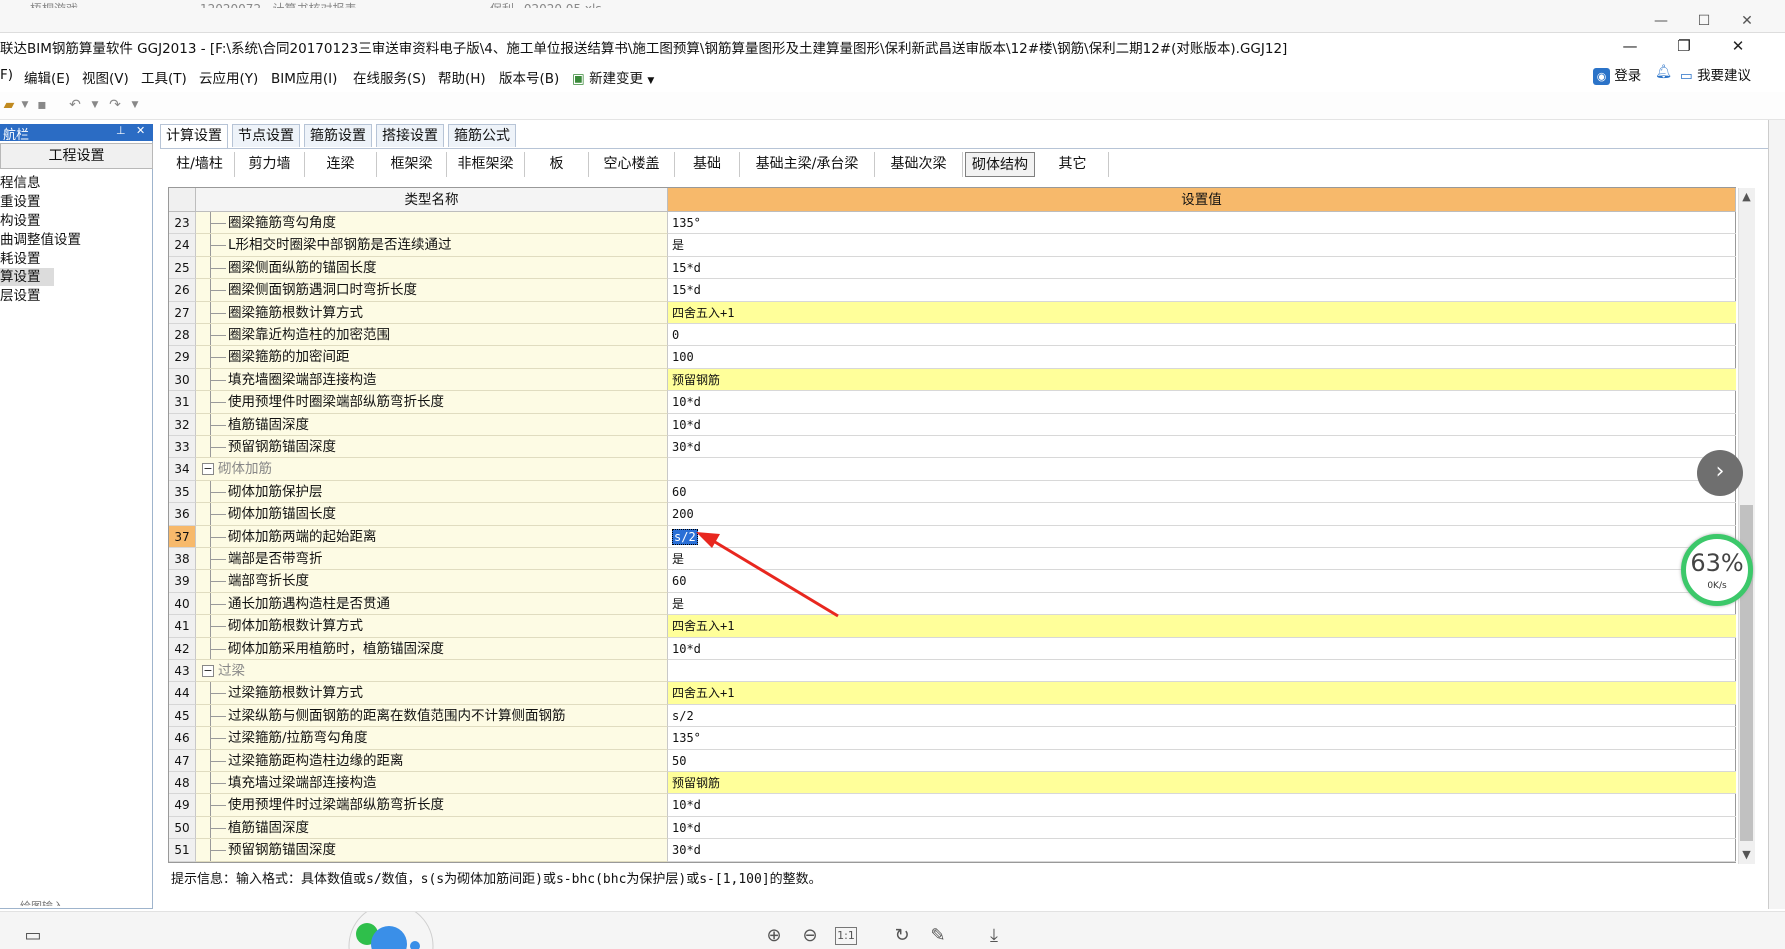  I want to click on row-value-cell: 60, so click(1202, 492).